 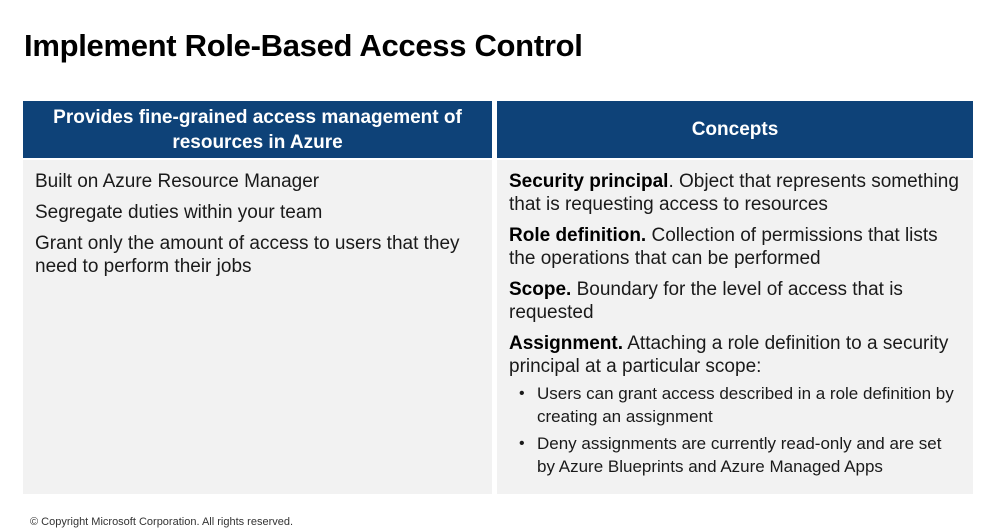 I want to click on concepts-header: Concepts, so click(x=735, y=129).